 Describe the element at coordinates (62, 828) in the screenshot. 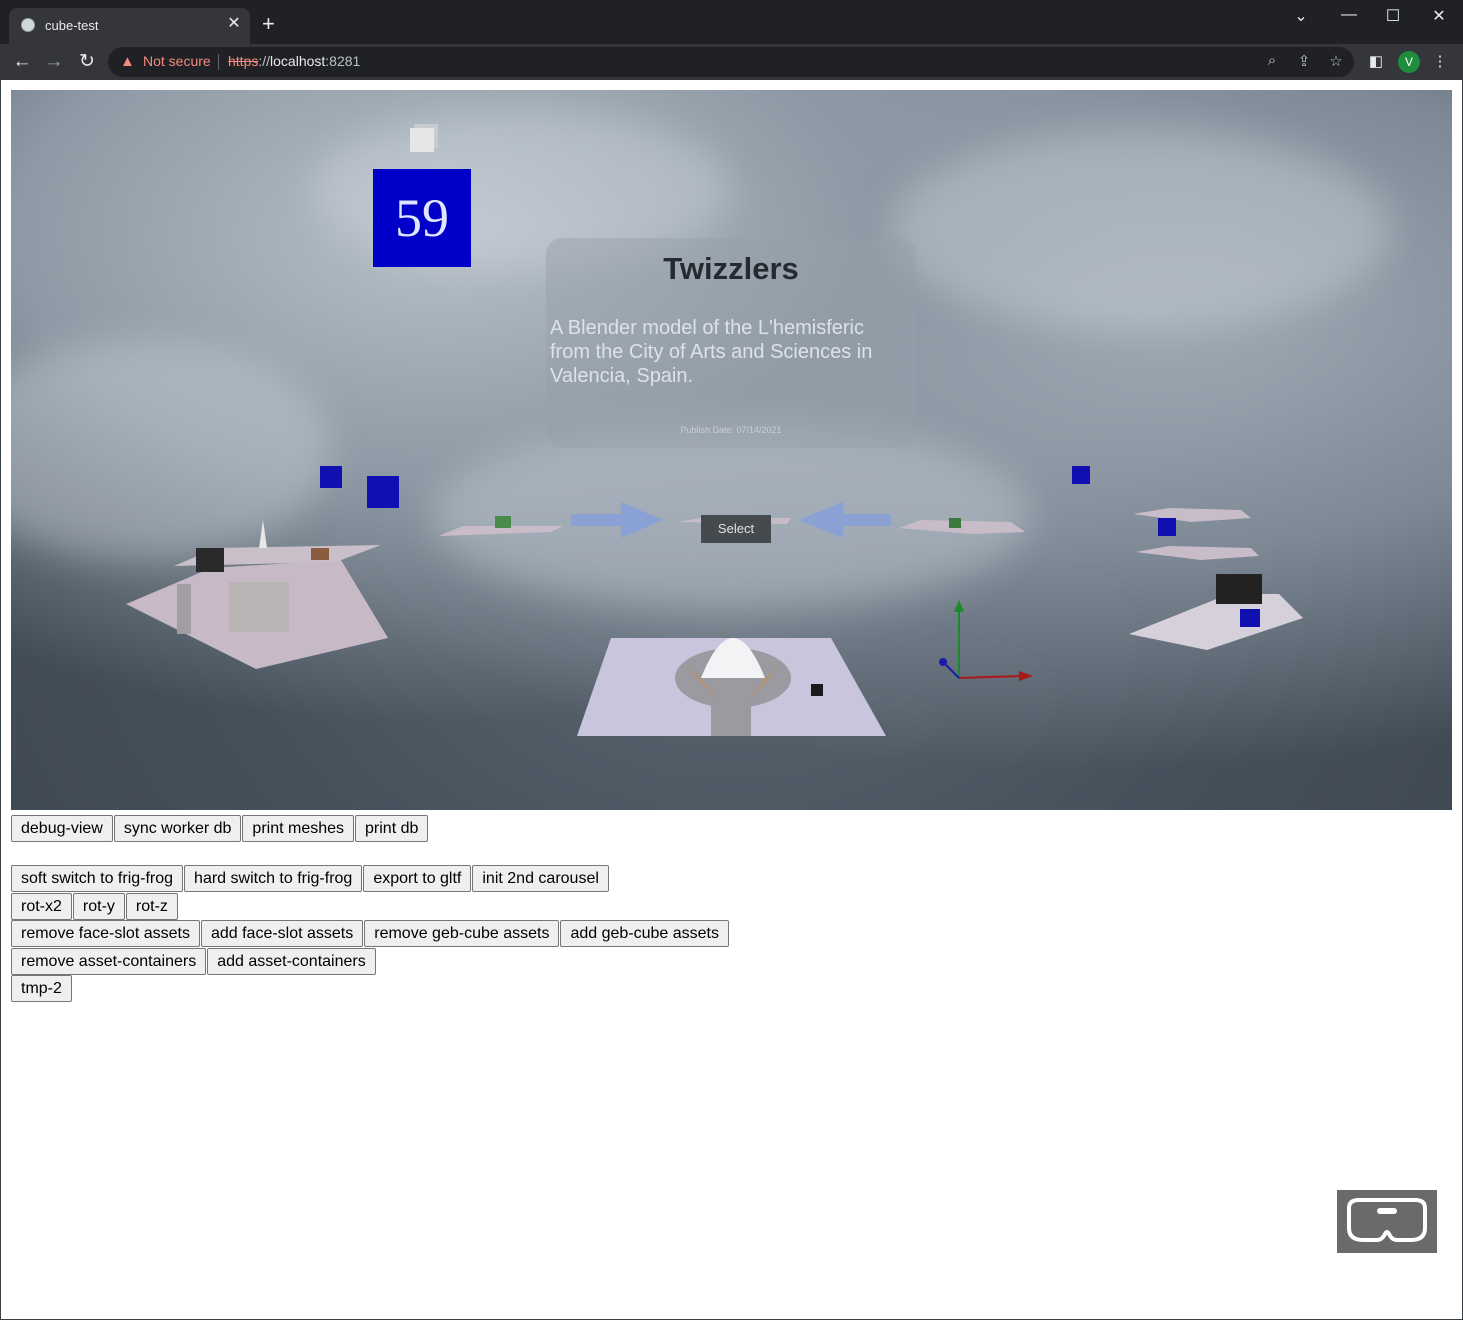

I see `debug-view-button: debug-view` at that location.